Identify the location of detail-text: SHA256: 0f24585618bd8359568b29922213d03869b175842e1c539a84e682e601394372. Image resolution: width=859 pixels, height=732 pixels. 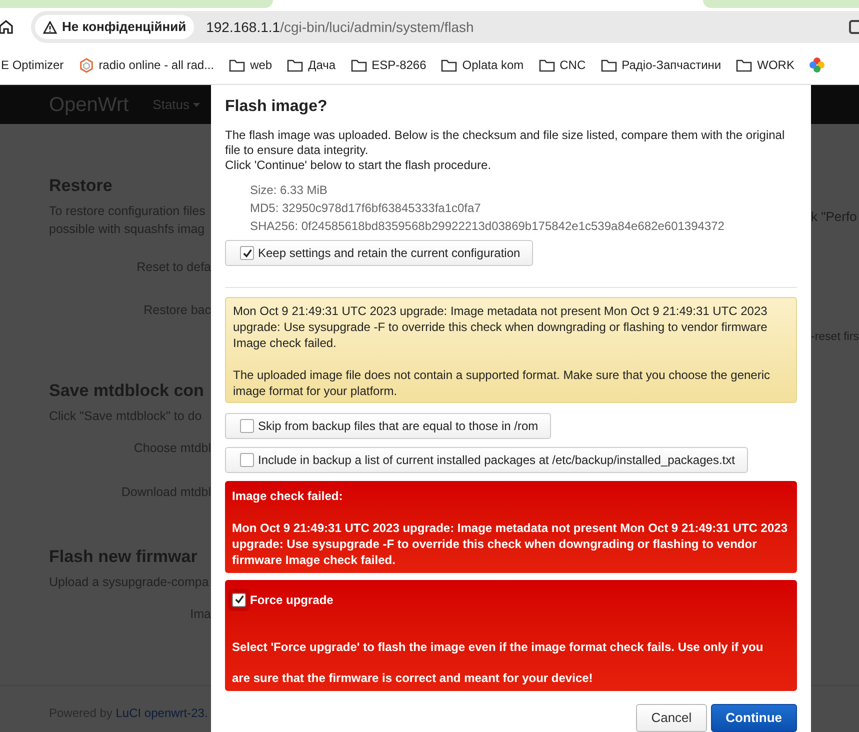
(488, 226).